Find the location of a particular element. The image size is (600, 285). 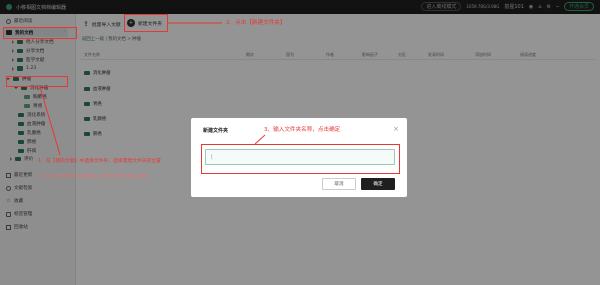

step3-annotation: 3、输入文件夹名称，点击确定 is located at coordinates (302, 130).